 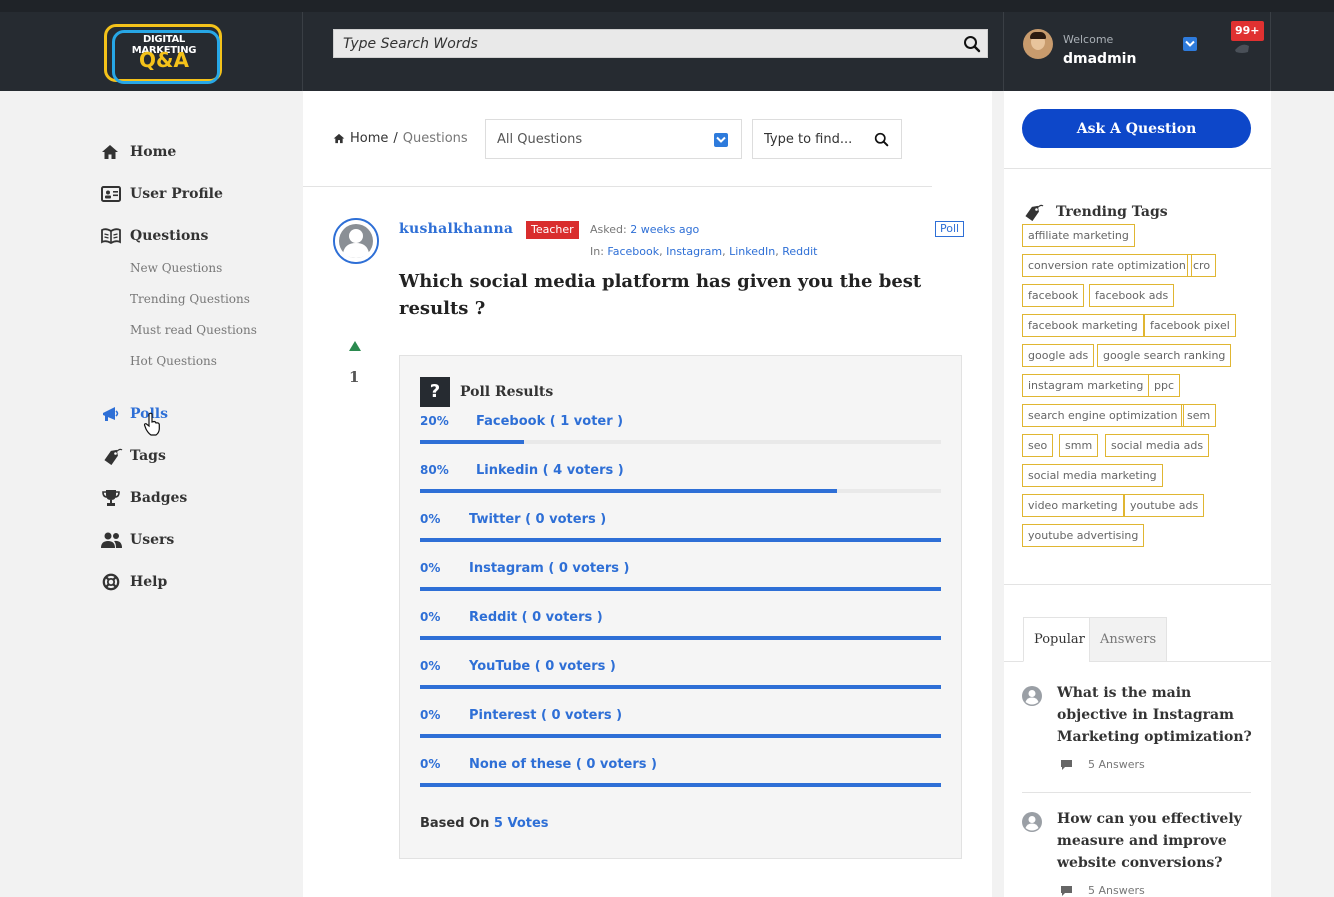 I want to click on poll-option-percent: 80%, so click(x=434, y=470).